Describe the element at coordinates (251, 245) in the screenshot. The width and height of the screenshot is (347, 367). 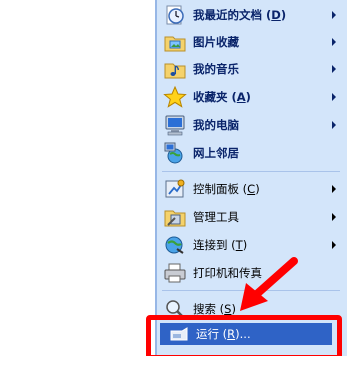
I see `menu-item-connect-to: 连接到 (T)` at that location.